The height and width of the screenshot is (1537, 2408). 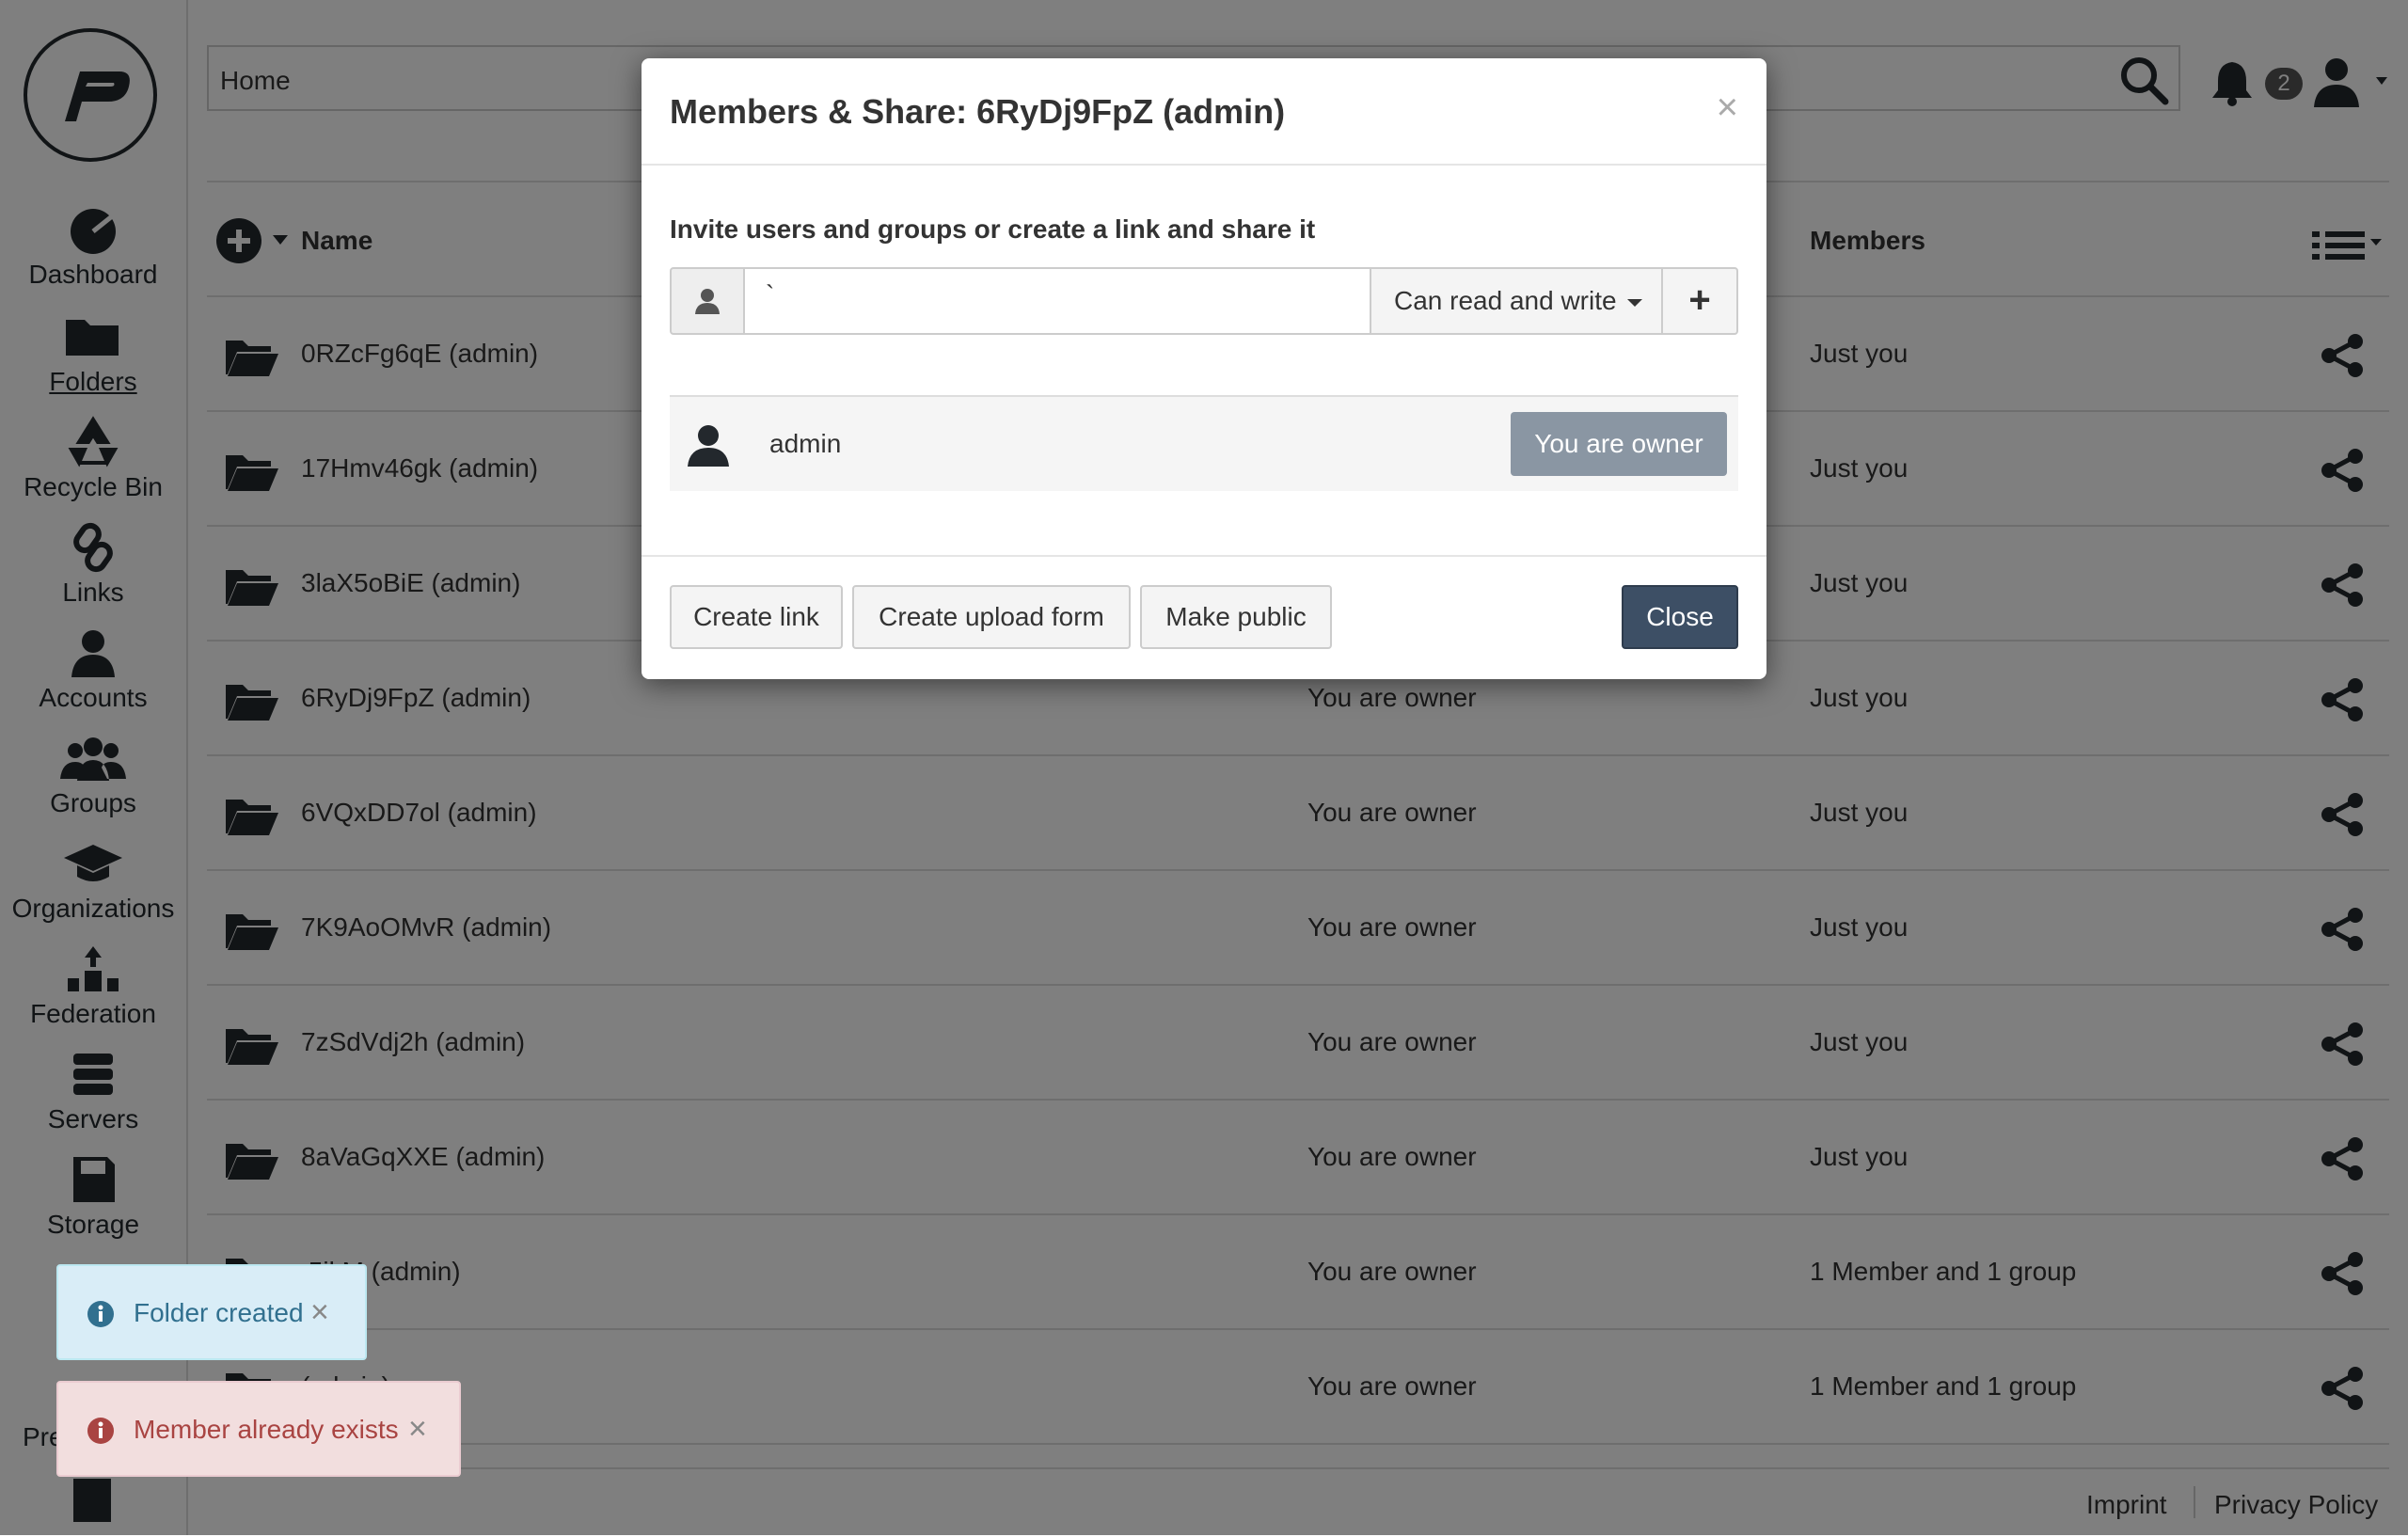 What do you see at coordinates (1204, 443) in the screenshot?
I see `member-row: admin You are owner` at bounding box center [1204, 443].